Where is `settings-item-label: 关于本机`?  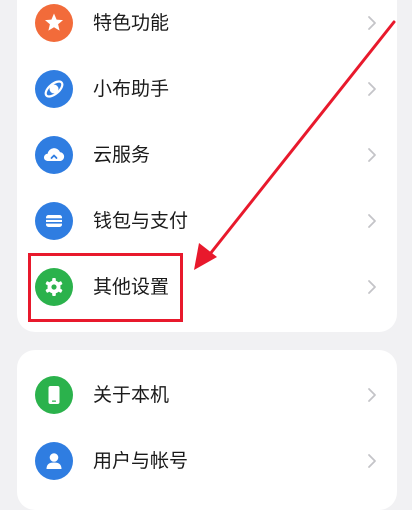
settings-item-label: 关于本机 is located at coordinates (131, 395).